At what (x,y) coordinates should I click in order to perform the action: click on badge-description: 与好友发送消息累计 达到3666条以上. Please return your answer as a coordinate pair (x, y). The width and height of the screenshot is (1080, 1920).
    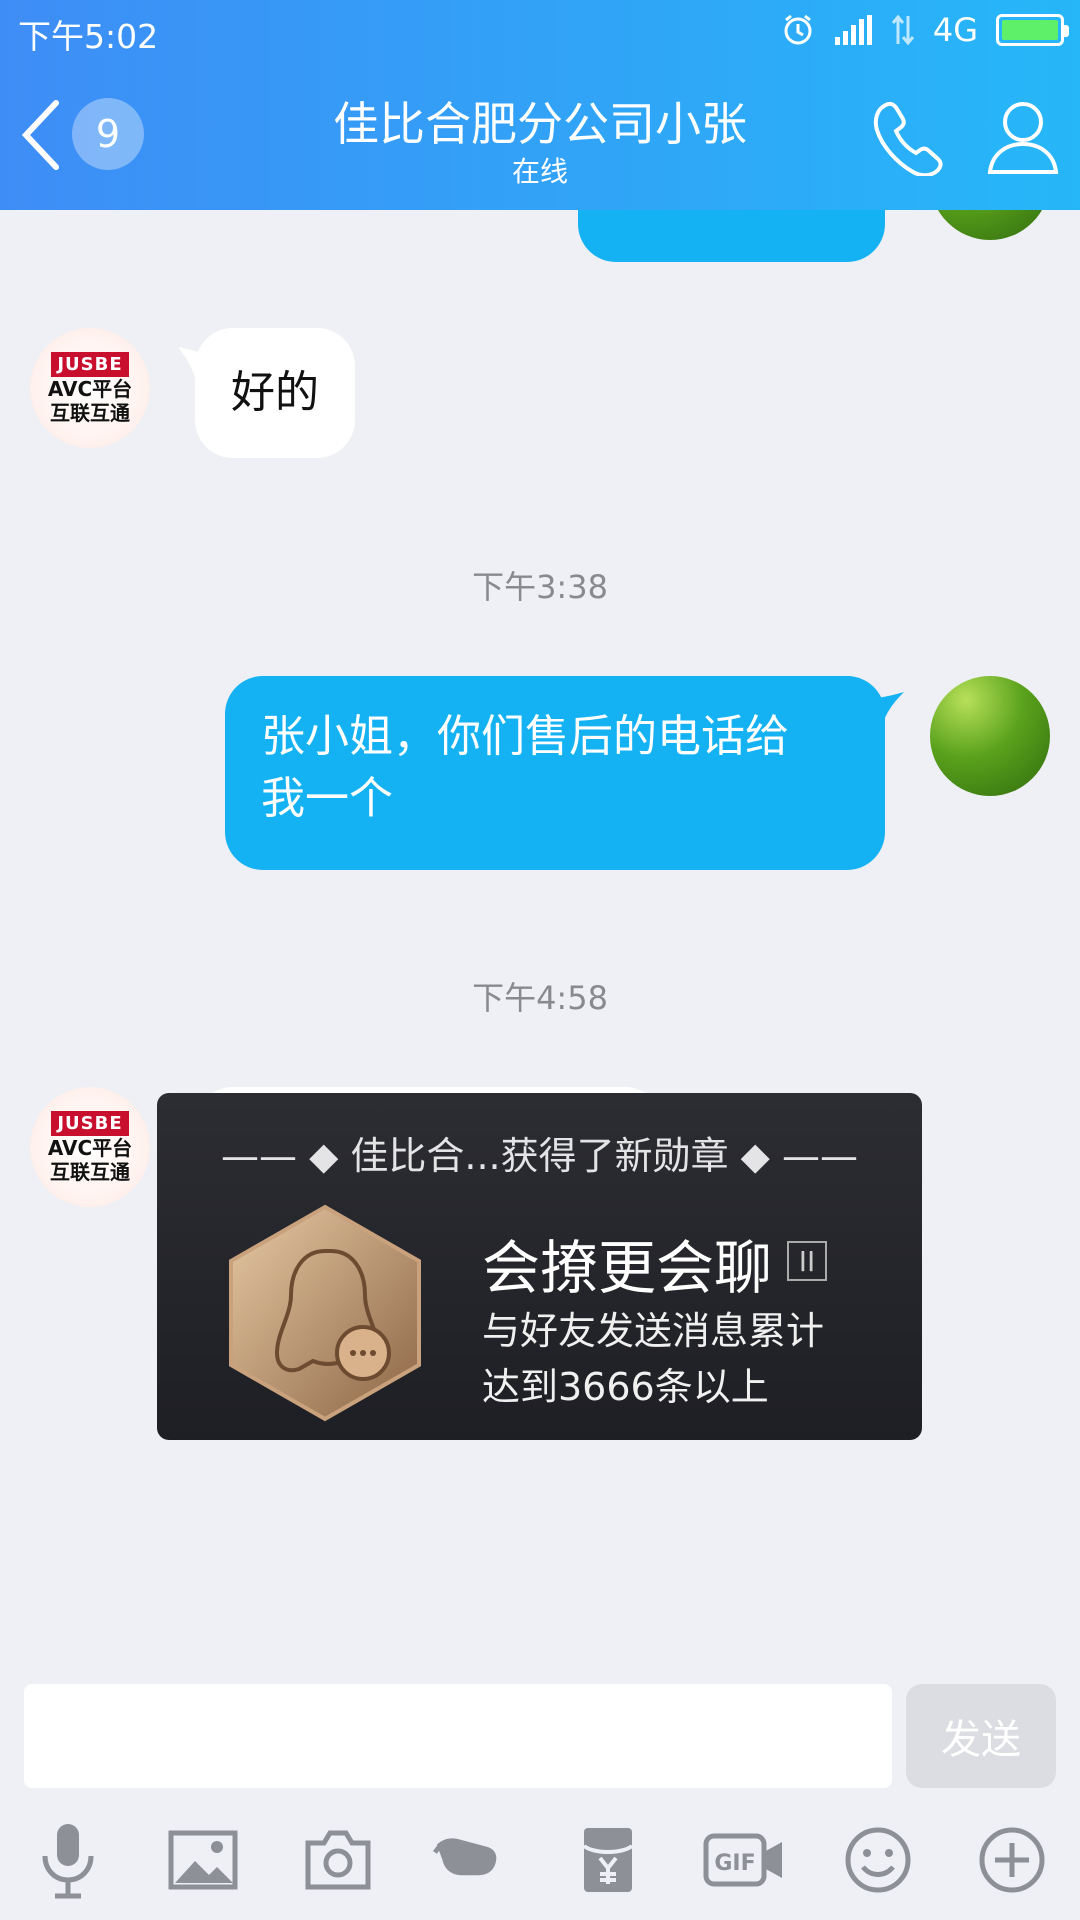
    Looking at the image, I should click on (692, 1359).